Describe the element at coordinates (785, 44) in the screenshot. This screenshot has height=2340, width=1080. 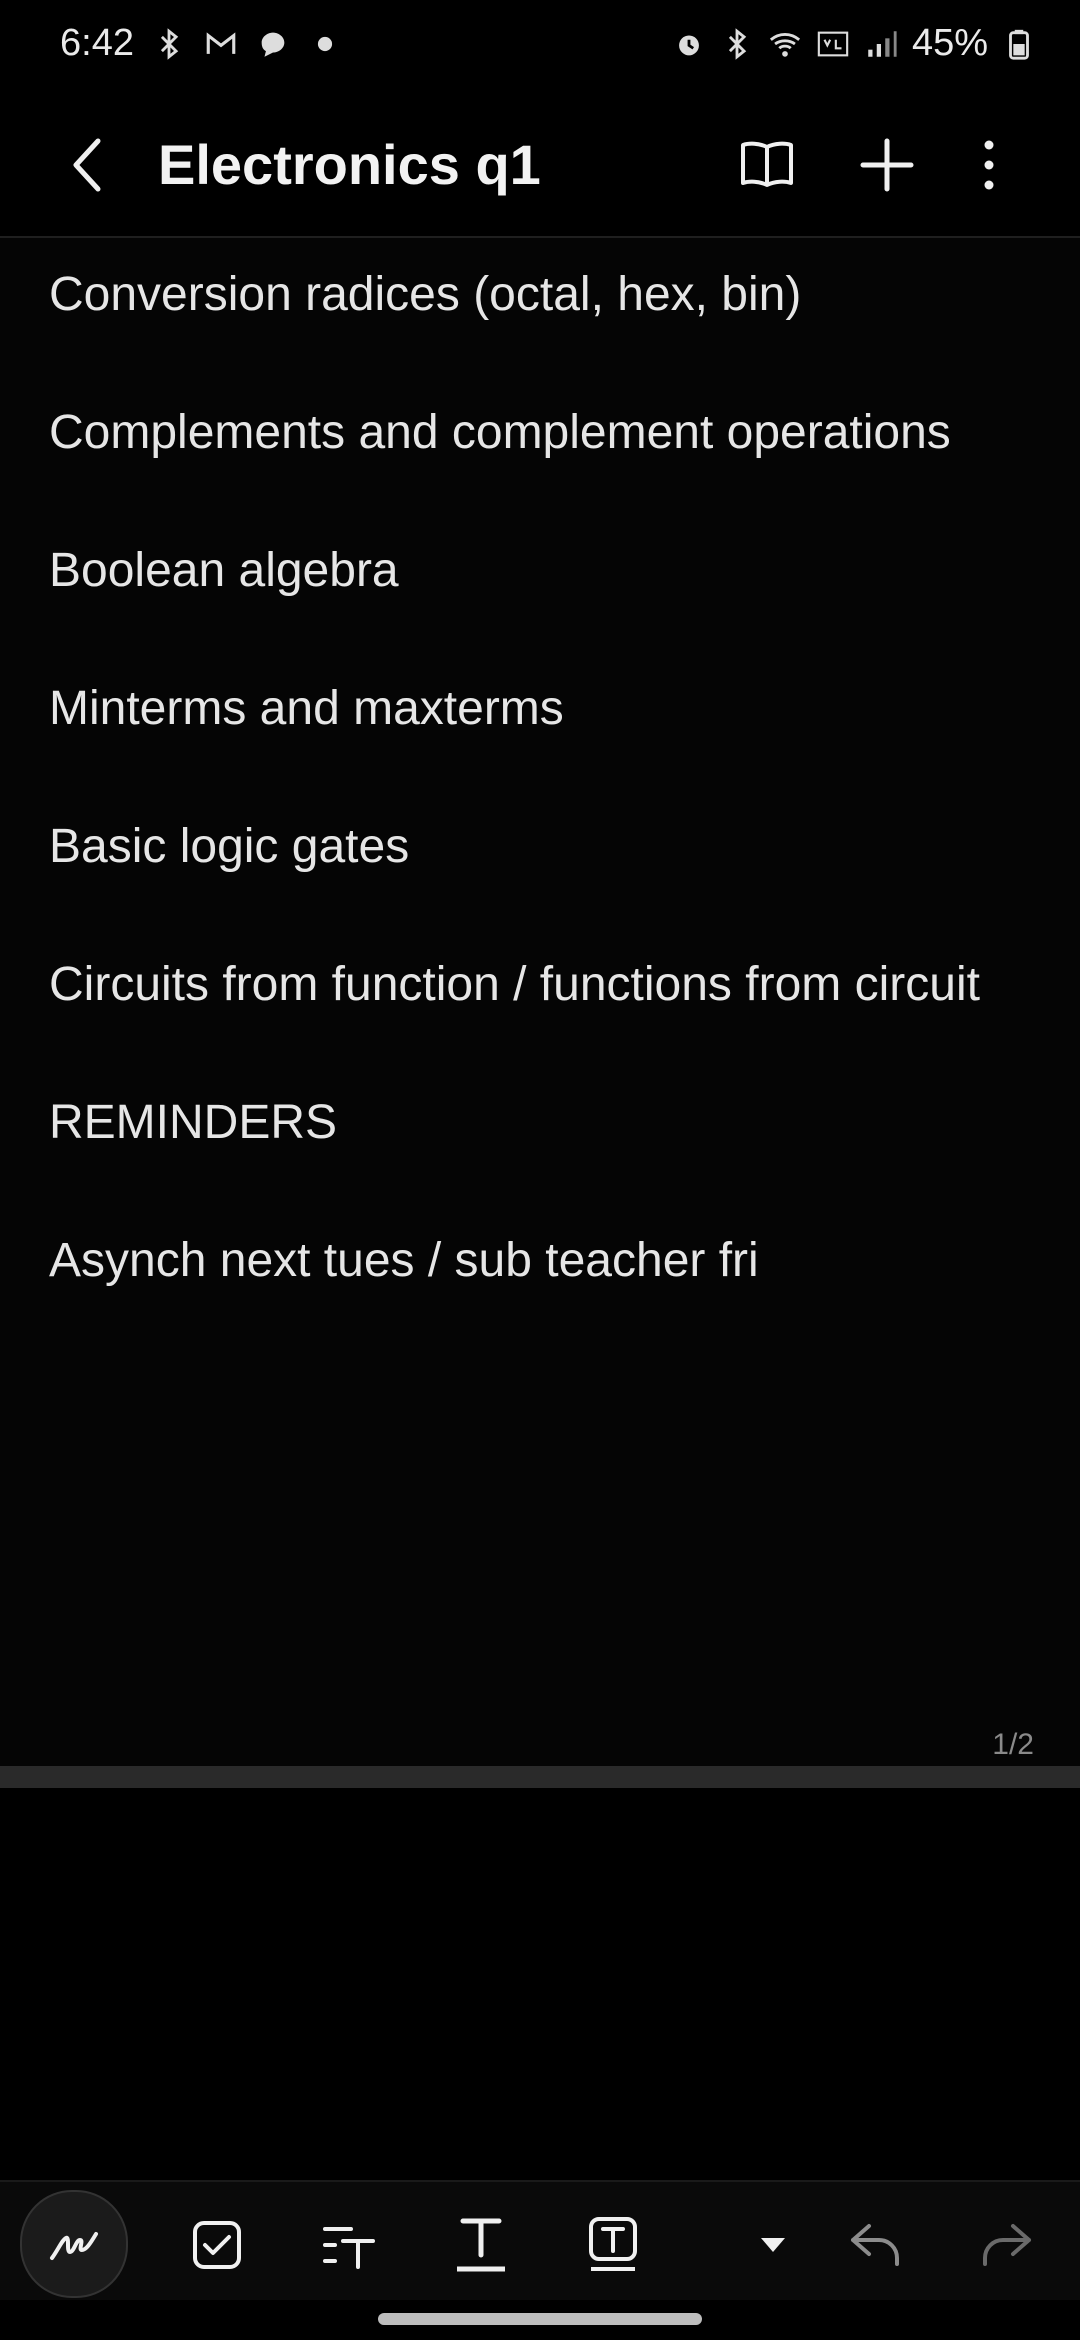
I see `wifi-icon` at that location.